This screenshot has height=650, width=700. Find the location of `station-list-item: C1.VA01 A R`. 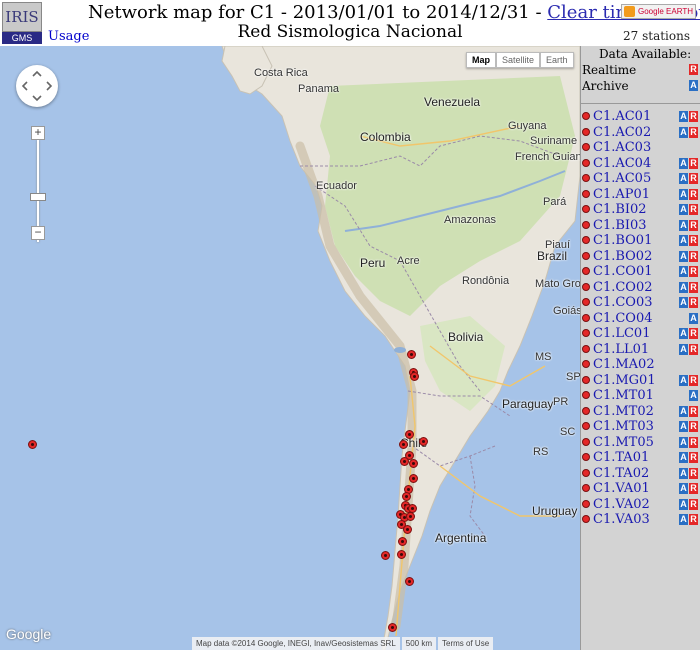

station-list-item: C1.VA01 A R is located at coordinates (640, 489).